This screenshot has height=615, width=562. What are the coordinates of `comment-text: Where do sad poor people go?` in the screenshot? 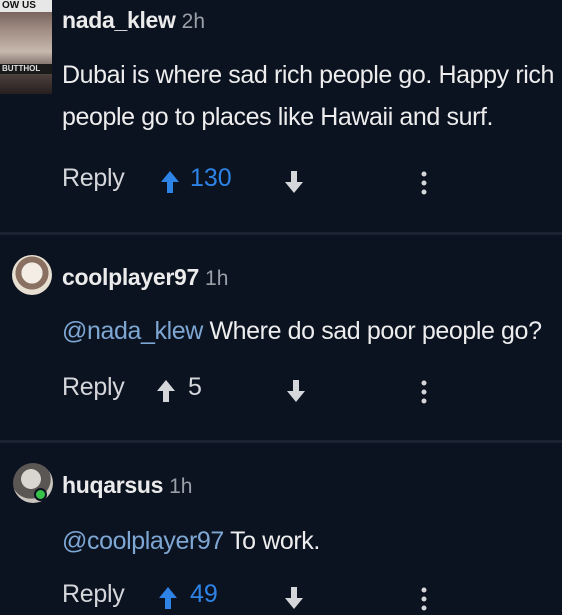 It's located at (375, 331).